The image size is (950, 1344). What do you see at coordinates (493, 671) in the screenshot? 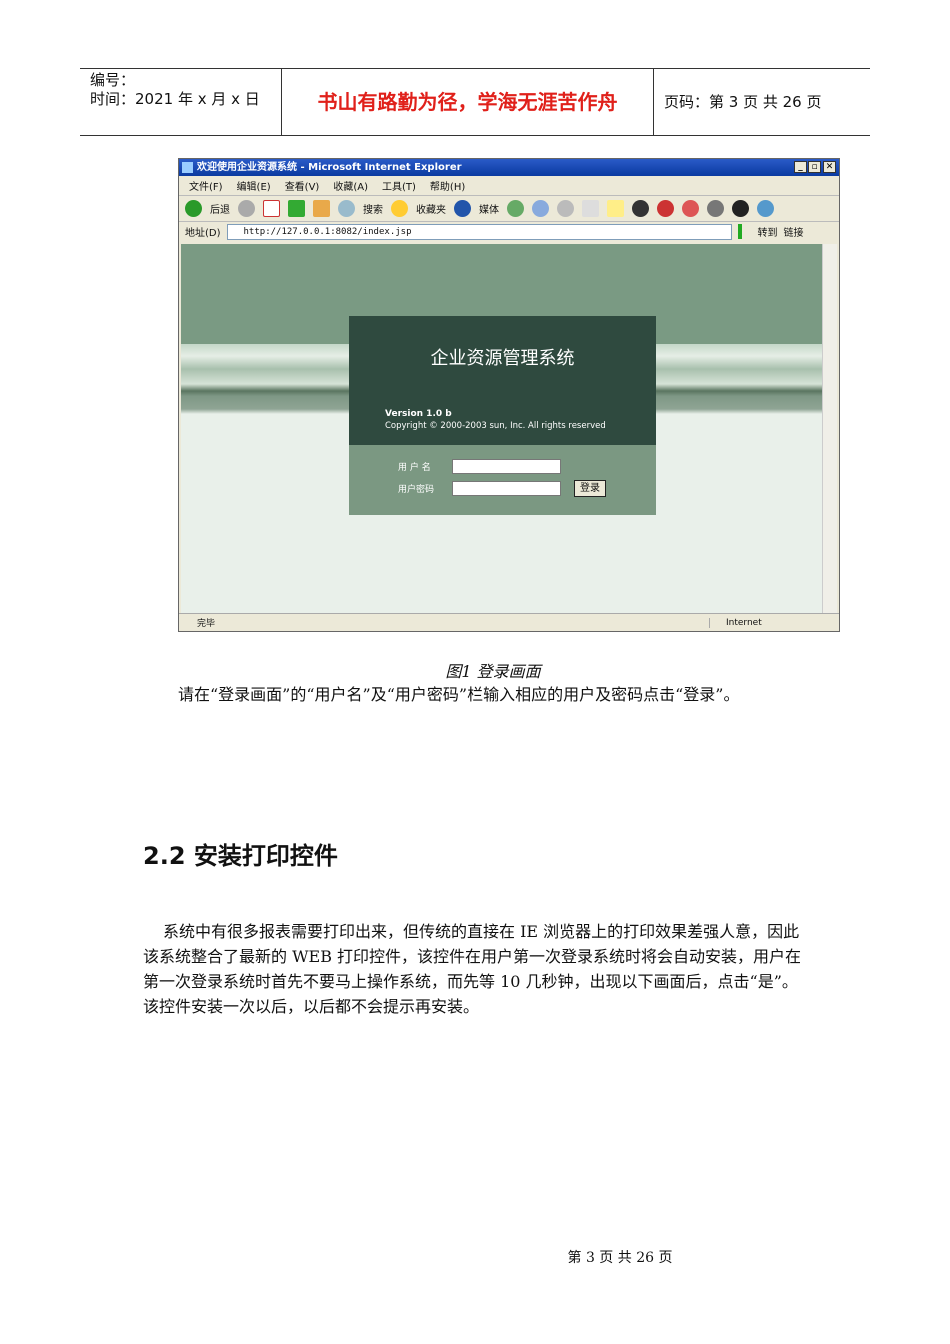
I see `figure-caption: 图1 登录画面` at bounding box center [493, 671].